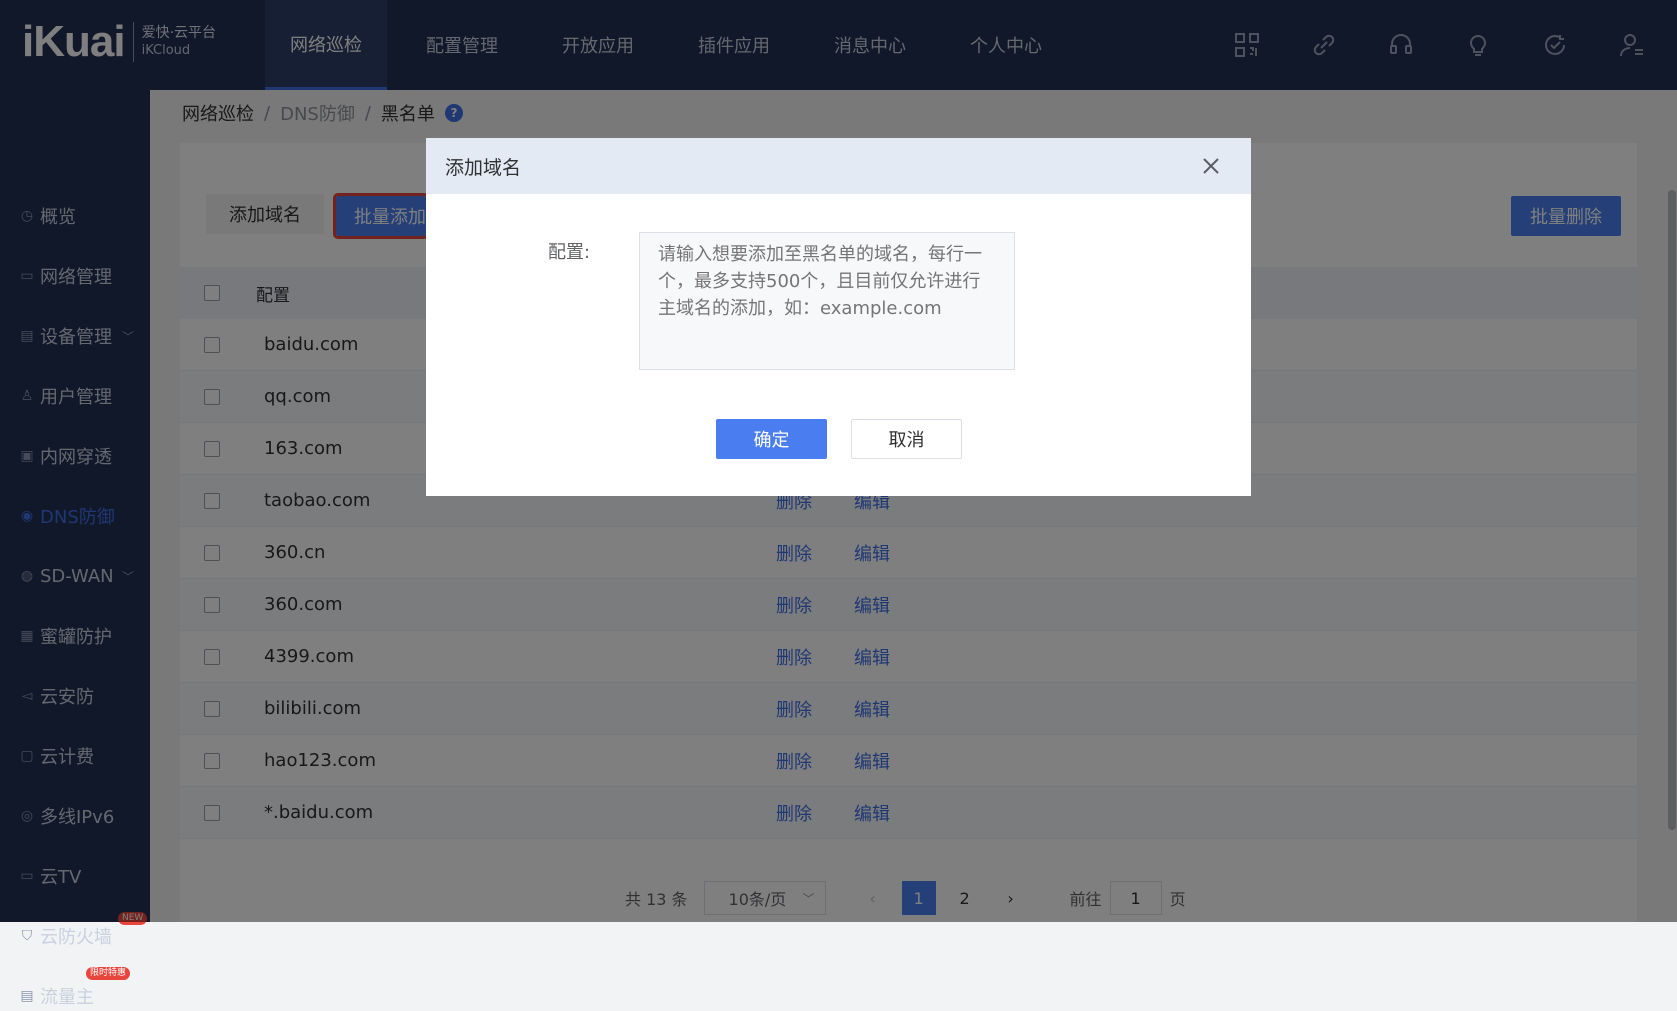 Image resolution: width=1677 pixels, height=1011 pixels. I want to click on sidebar-item-cloud-firewall: ⛉ 云防火墙, so click(75, 936).